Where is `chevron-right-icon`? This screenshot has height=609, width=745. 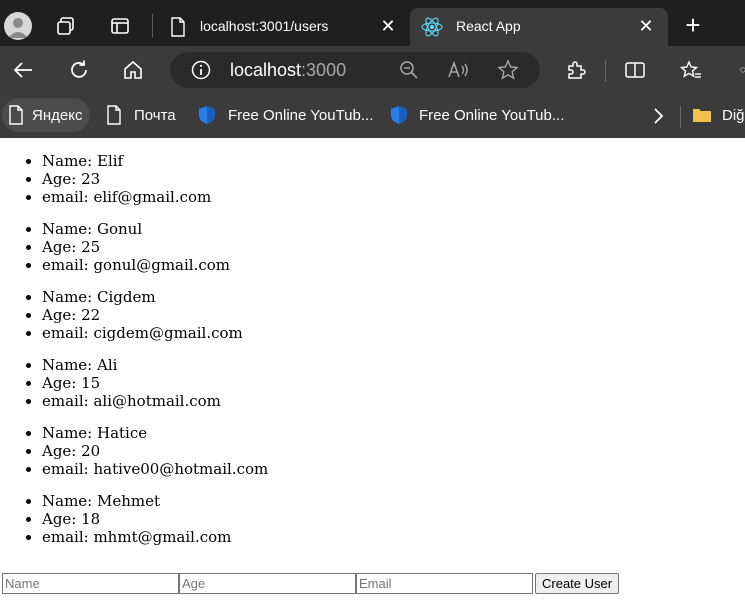
chevron-right-icon is located at coordinates (659, 116).